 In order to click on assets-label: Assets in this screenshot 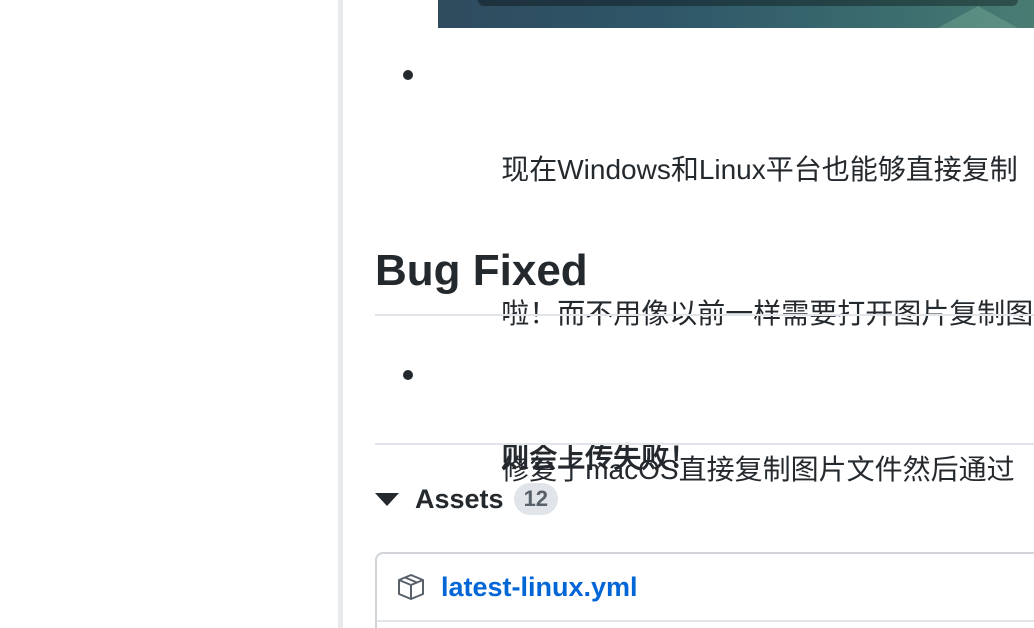, I will do `click(459, 498)`.